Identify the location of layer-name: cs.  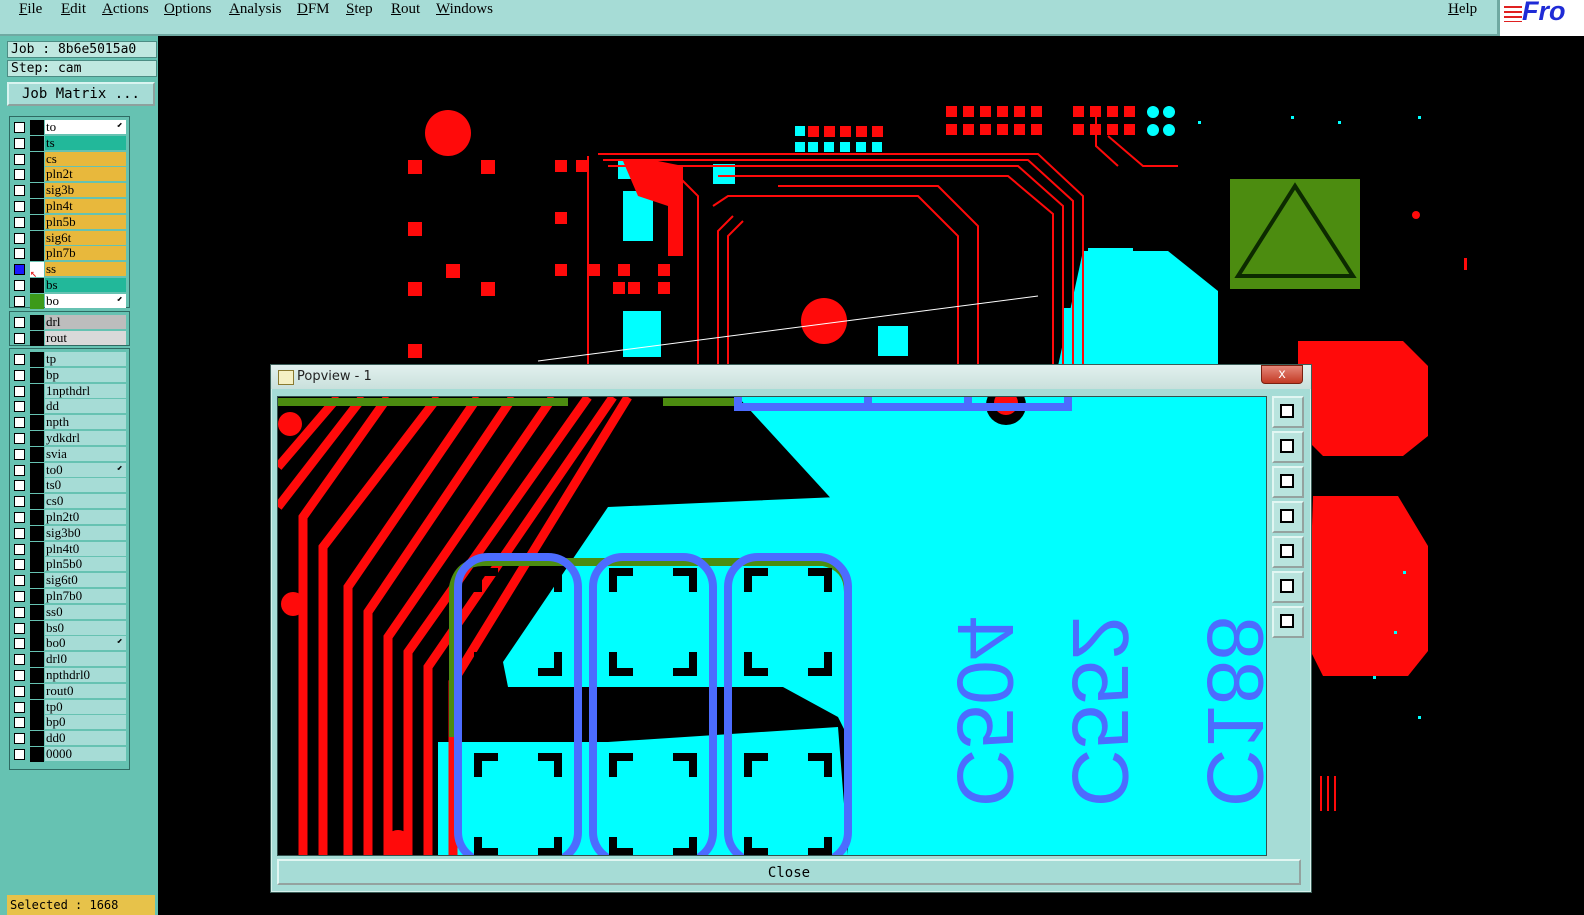
(85, 158).